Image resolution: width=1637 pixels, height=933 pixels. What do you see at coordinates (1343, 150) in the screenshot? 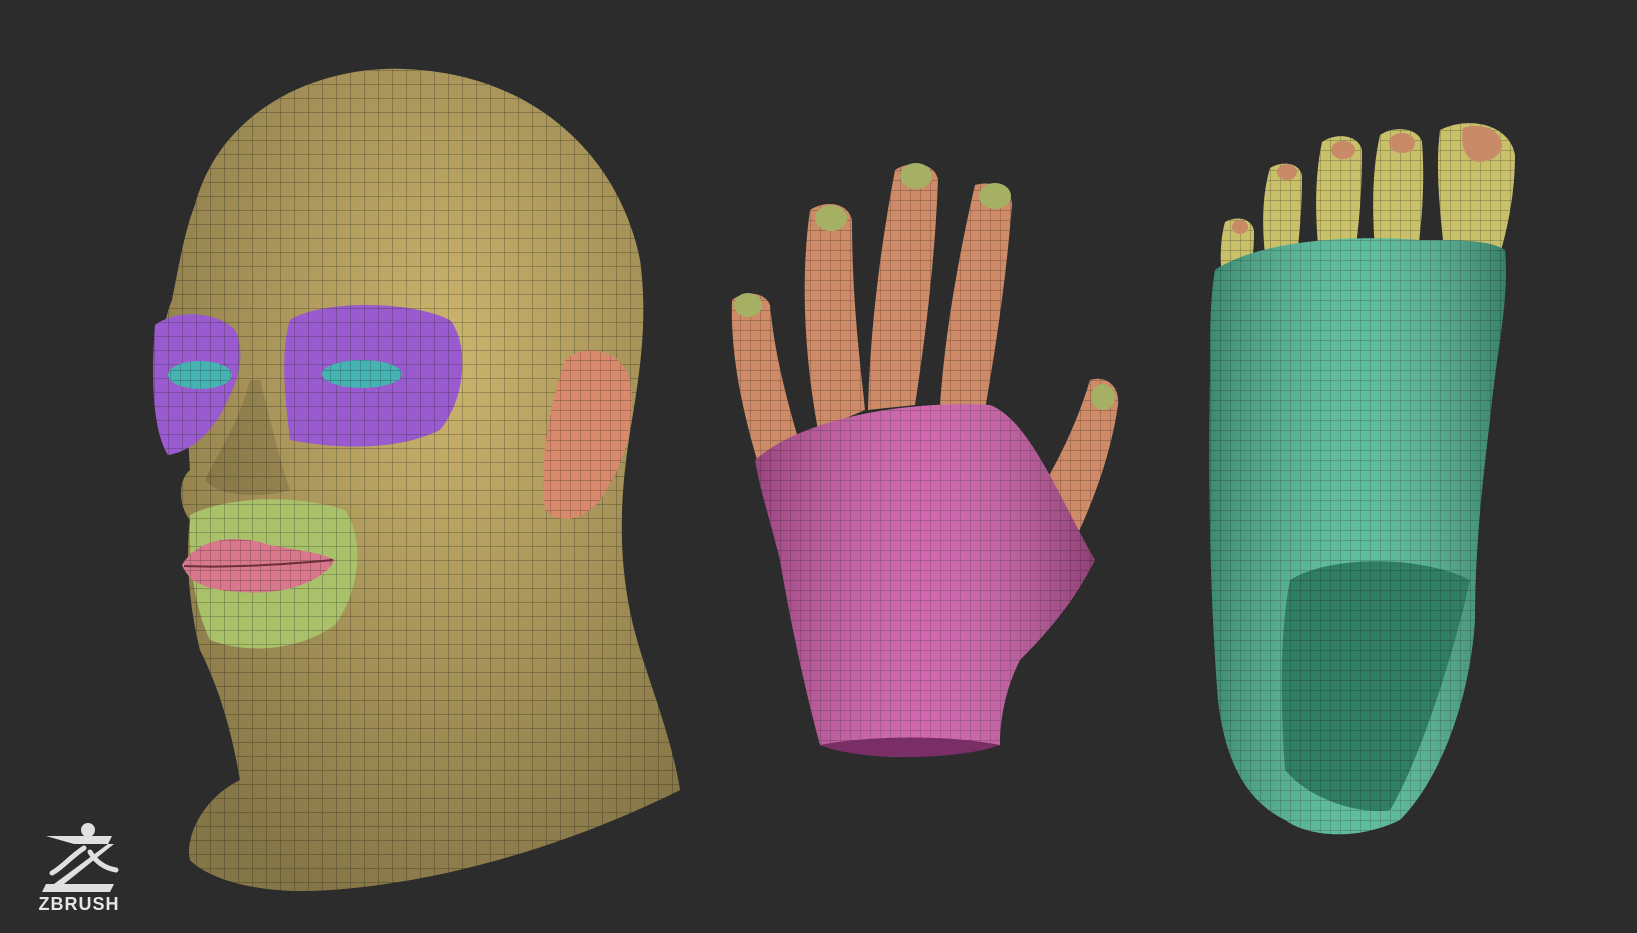
I see `toenail-third` at bounding box center [1343, 150].